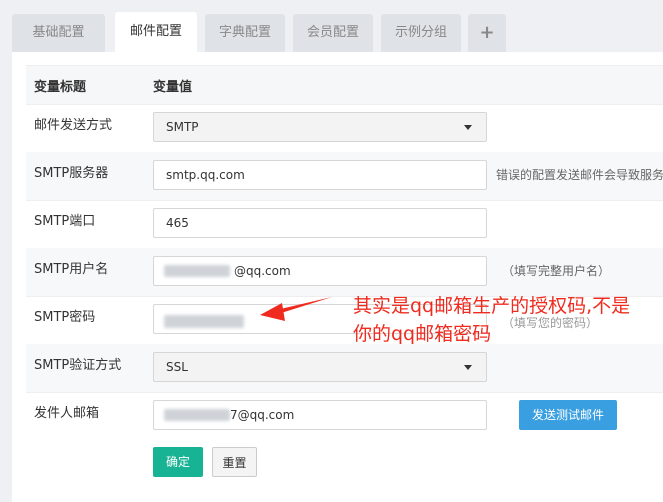  What do you see at coordinates (508, 320) in the screenshot?
I see `annotation-note: 其实是qq邮箱生产的授权码,不是 你的qq邮箱密码` at bounding box center [508, 320].